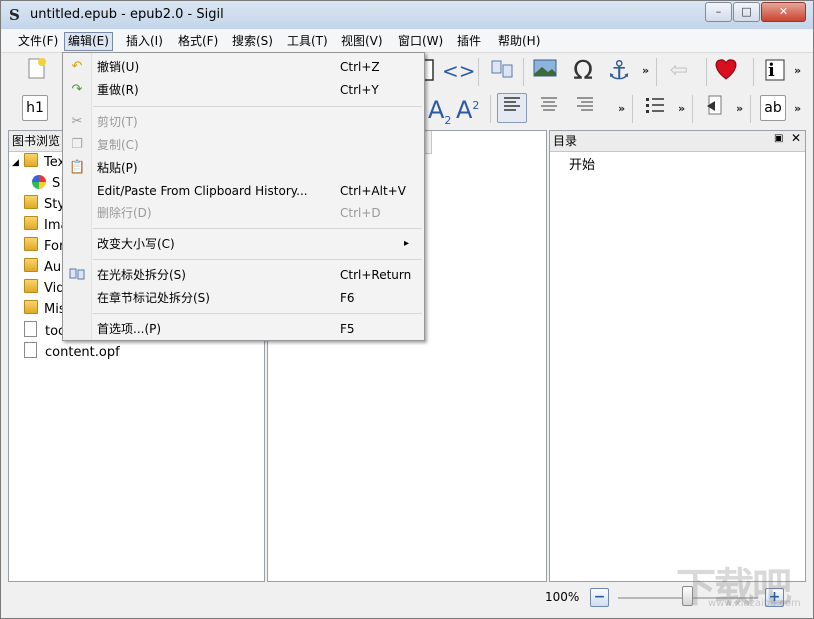 The image size is (814, 619). Describe the element at coordinates (38, 41) in the screenshot. I see `menu-file: 文件(F)` at that location.